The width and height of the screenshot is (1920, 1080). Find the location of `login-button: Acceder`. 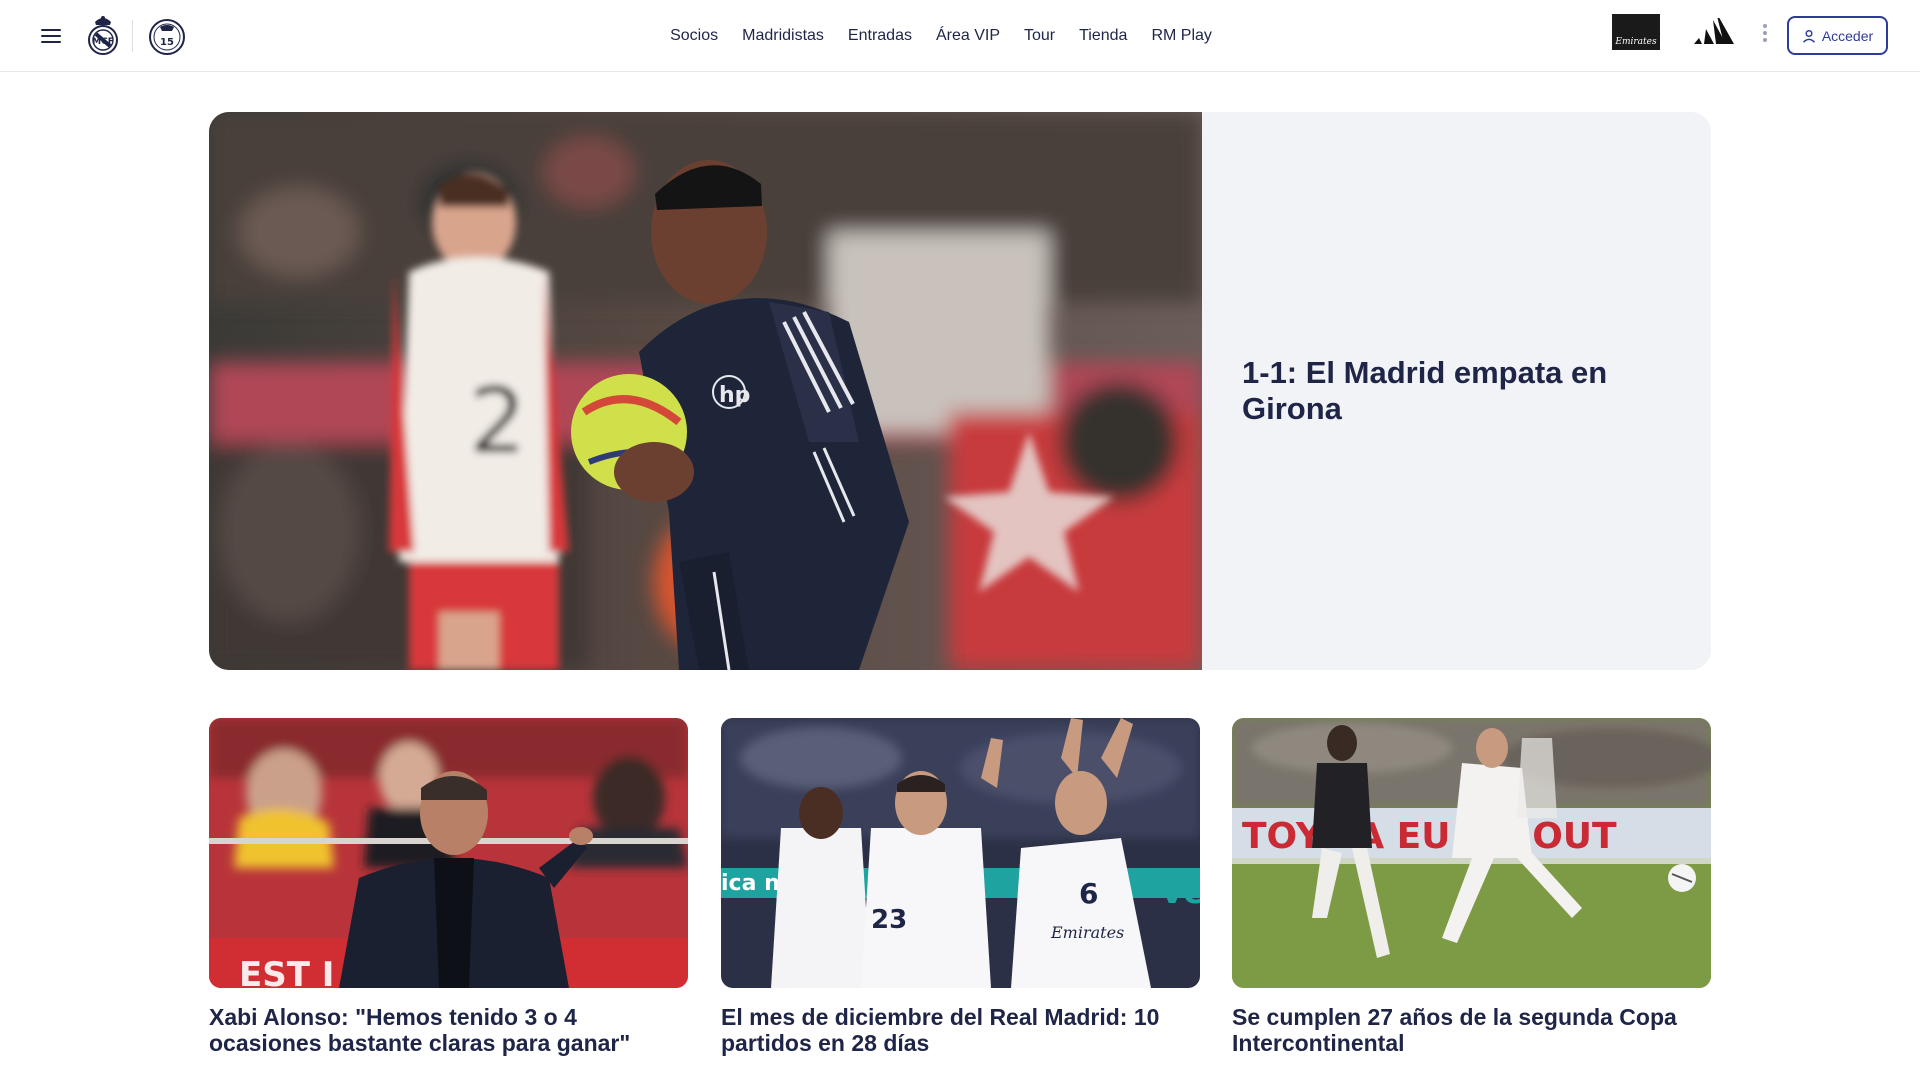

login-button: Acceder is located at coordinates (1837, 35).